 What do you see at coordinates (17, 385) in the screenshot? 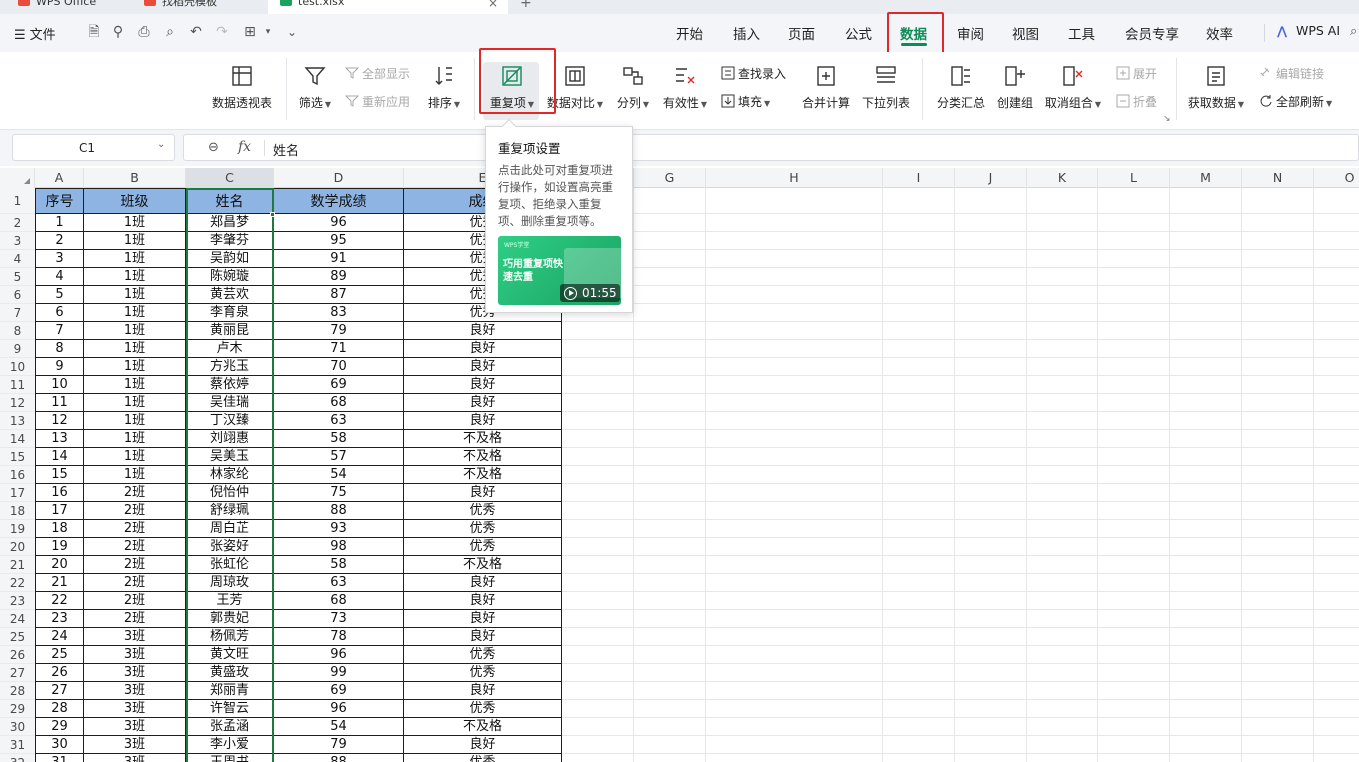
I see `row-header: 11` at bounding box center [17, 385].